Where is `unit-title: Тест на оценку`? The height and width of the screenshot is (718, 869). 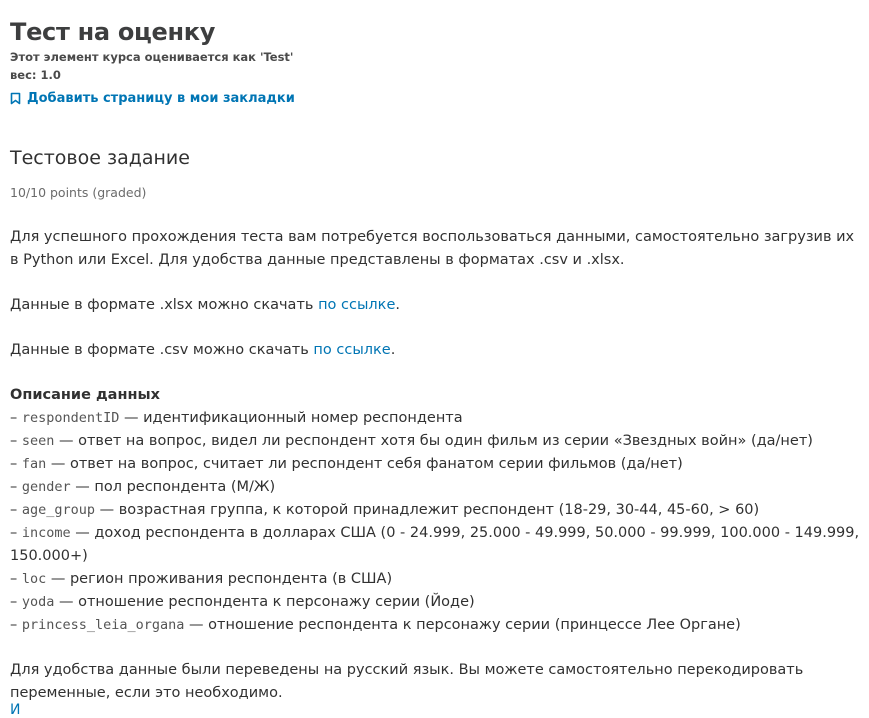 unit-title: Тест на оценку is located at coordinates (113, 32).